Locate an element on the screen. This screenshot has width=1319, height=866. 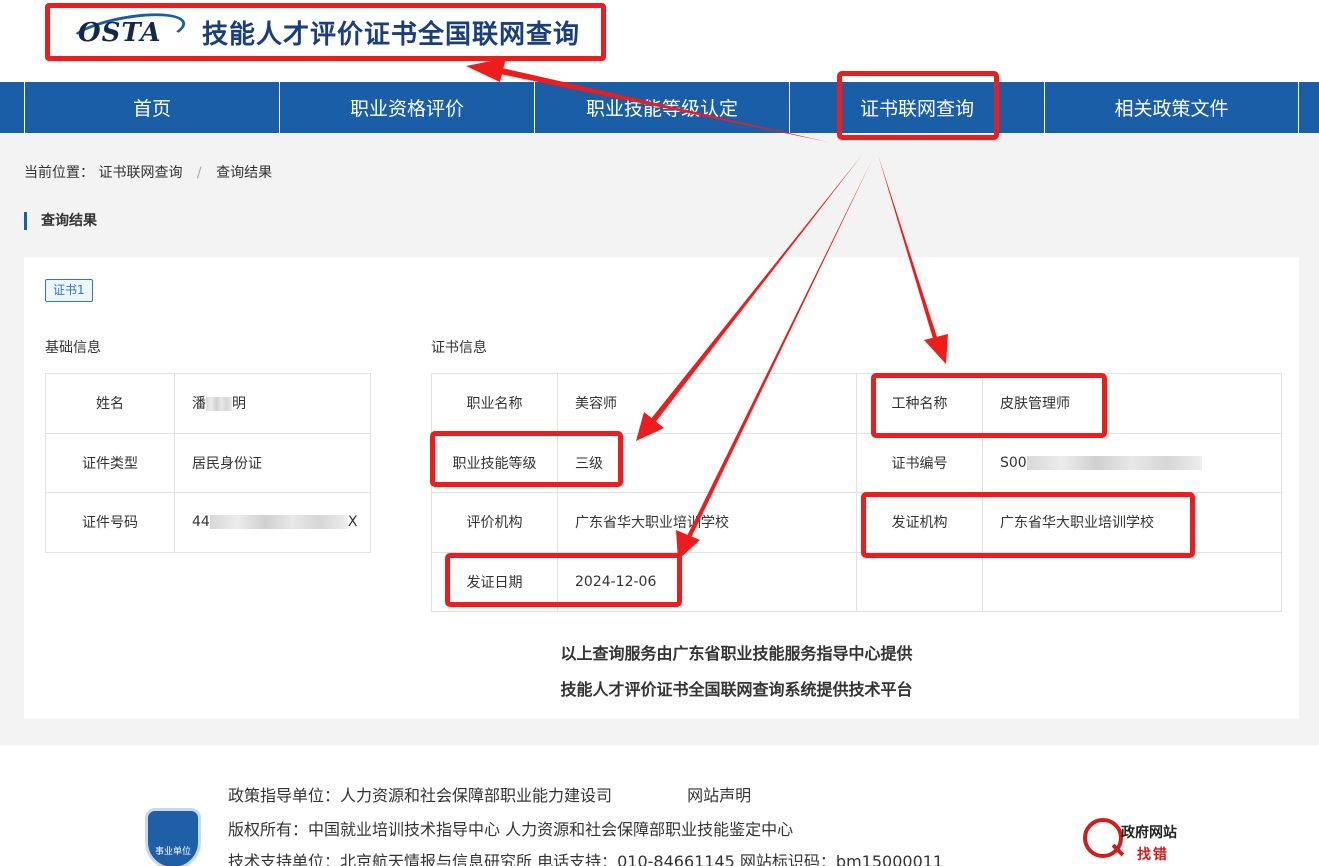
id-number-value: 44 X is located at coordinates (272, 522).